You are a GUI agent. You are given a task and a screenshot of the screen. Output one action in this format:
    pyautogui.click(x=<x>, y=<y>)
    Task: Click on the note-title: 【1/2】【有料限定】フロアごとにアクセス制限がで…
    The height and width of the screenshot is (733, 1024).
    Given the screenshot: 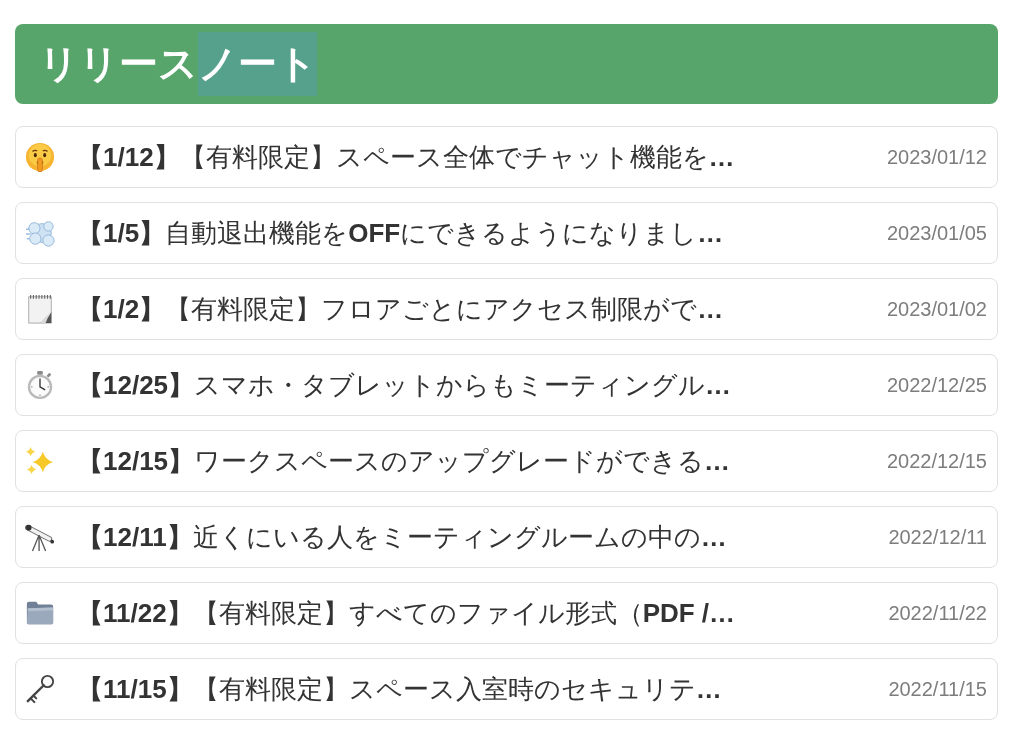 What is the action you would take?
    pyautogui.click(x=401, y=309)
    